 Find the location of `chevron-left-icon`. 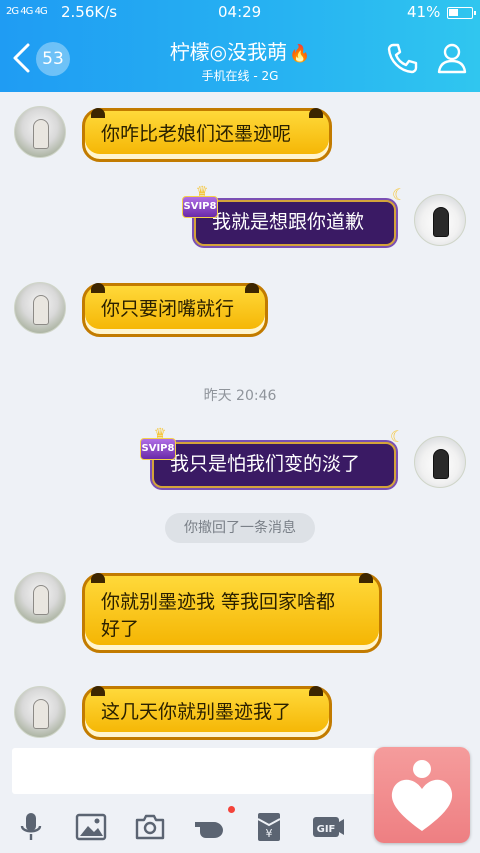

chevron-left-icon is located at coordinates (21, 58).